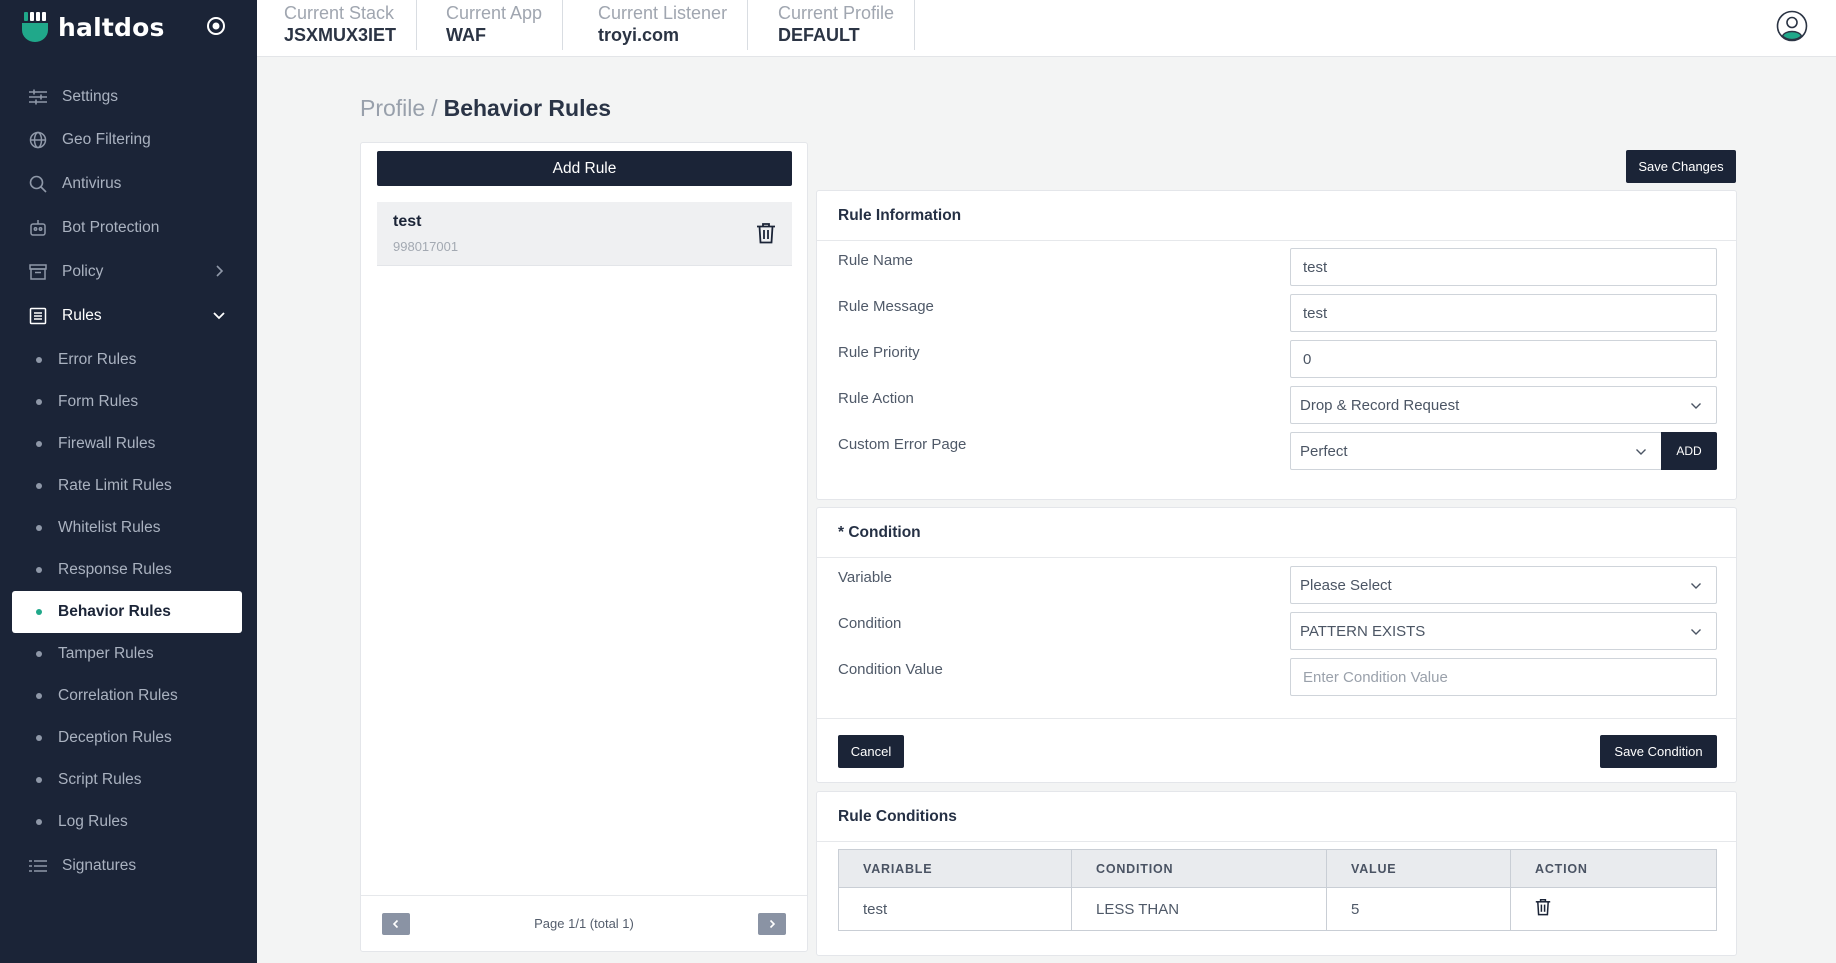  I want to click on cell-condition: LESS THAN, so click(1199, 909).